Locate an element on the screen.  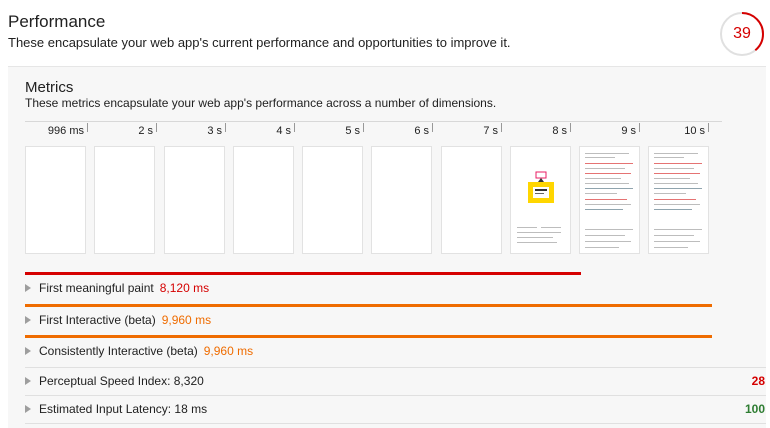
timeline-tick: 10 s is located at coordinates (679, 131).